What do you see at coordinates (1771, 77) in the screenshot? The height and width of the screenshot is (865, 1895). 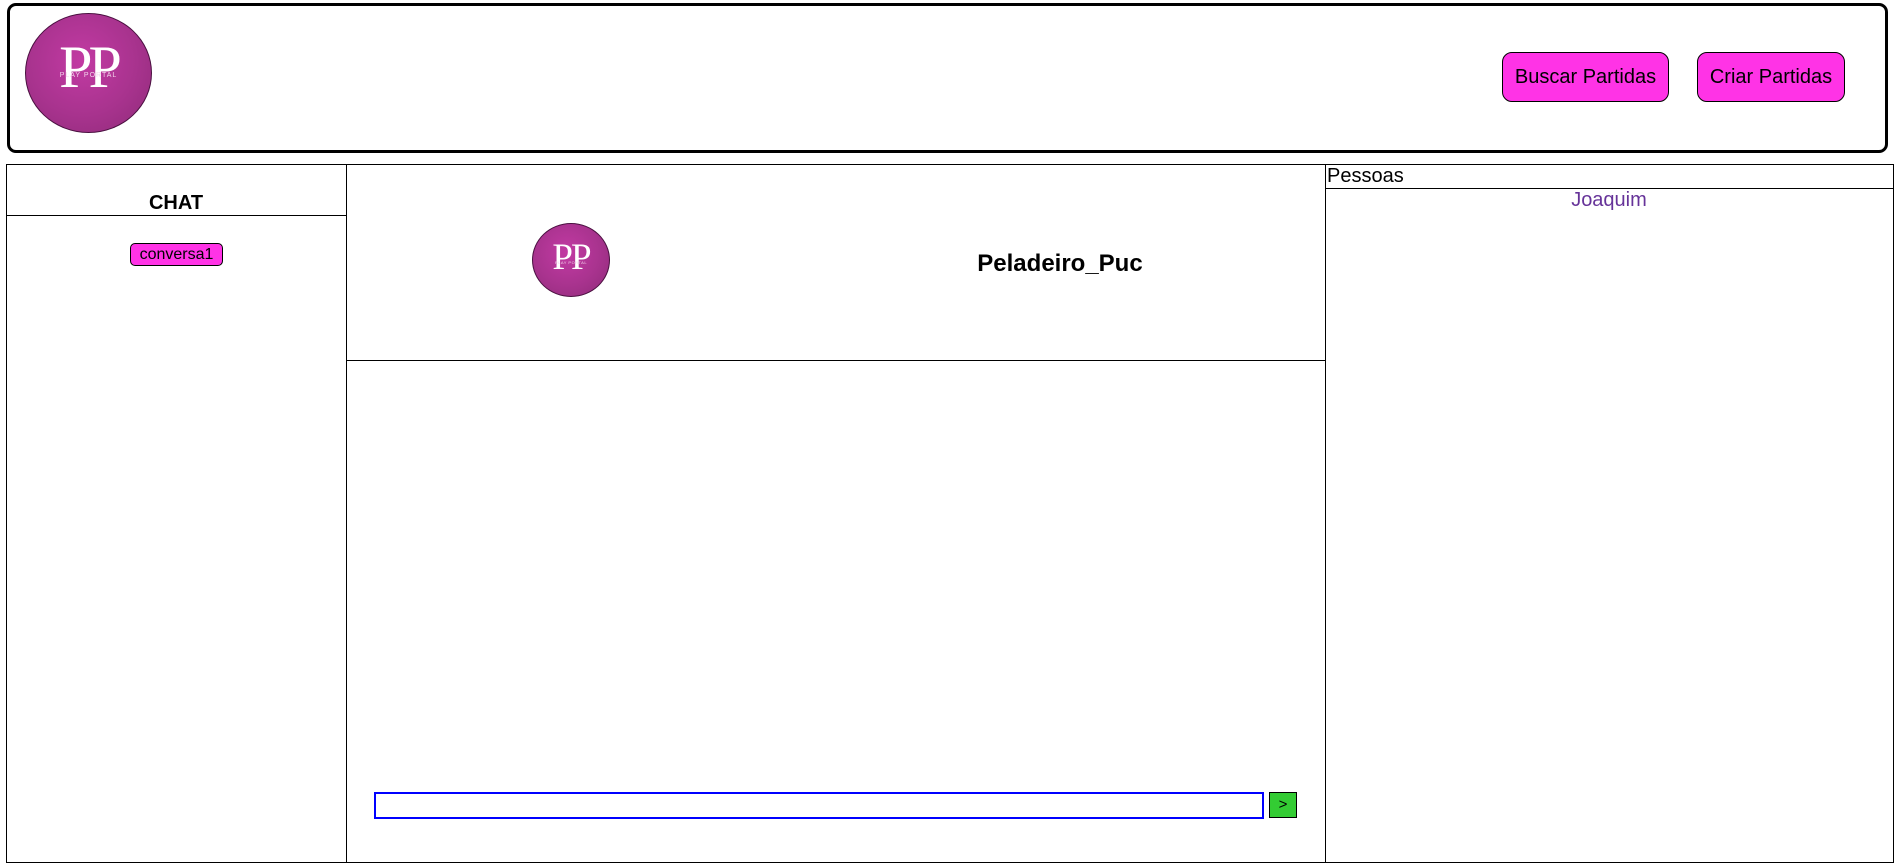 I see `criar-partidas-button: Criar Partidas` at bounding box center [1771, 77].